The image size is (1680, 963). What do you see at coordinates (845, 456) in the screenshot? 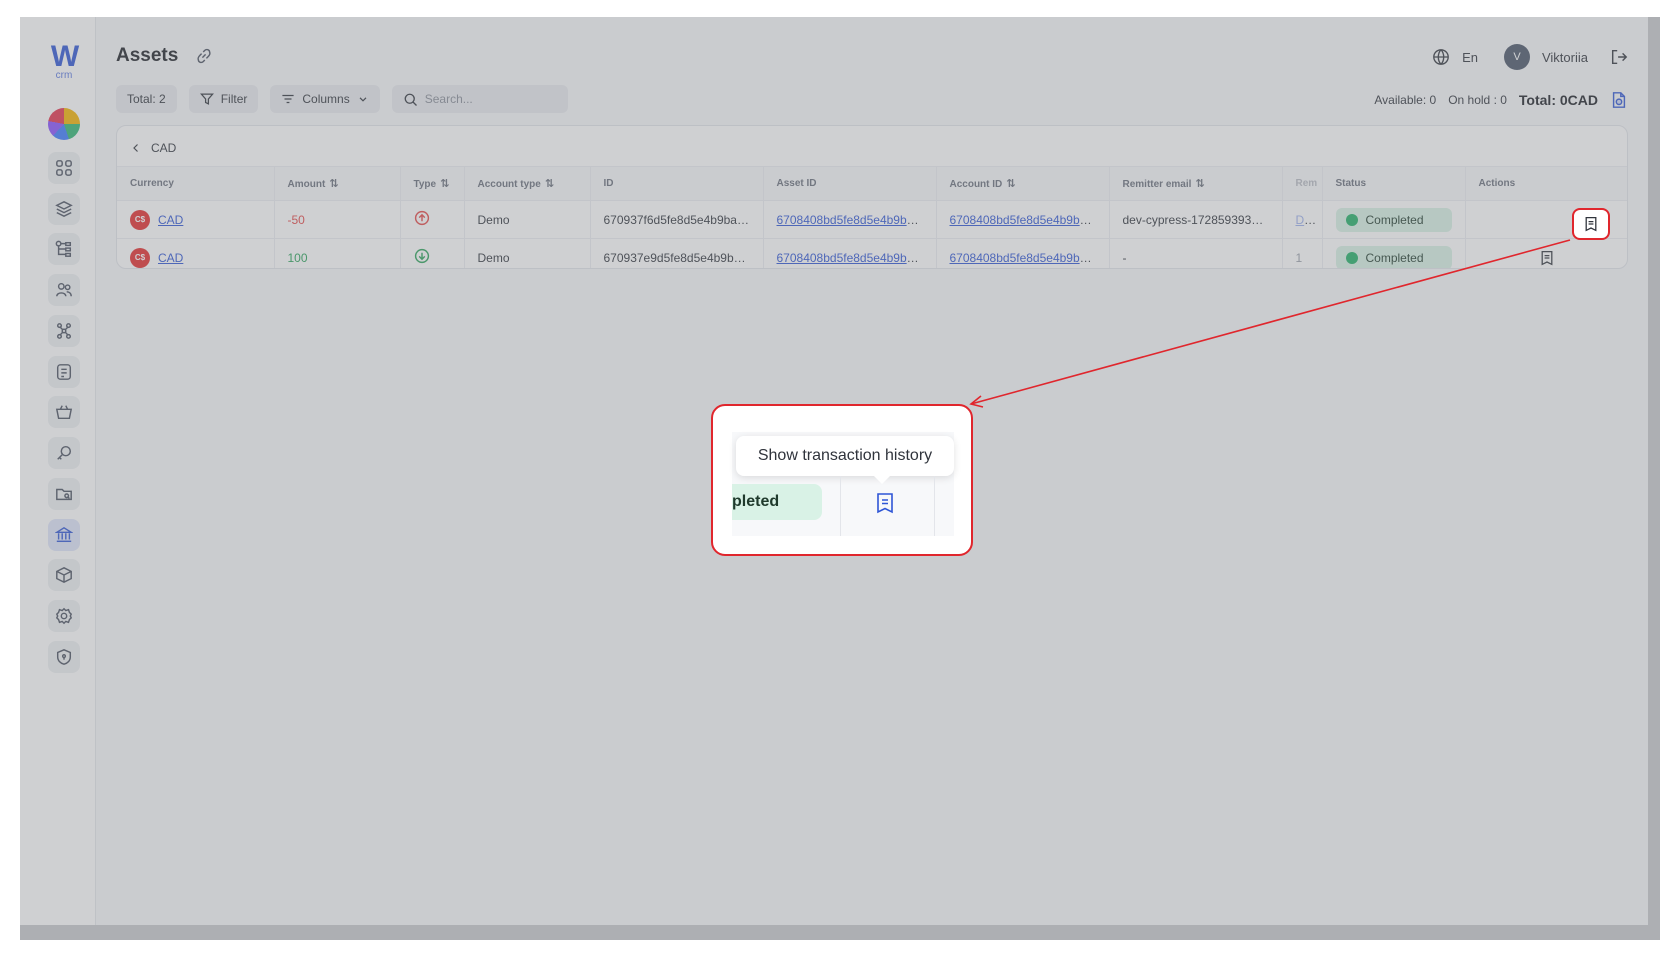
I see `tooltip: Show transaction history` at bounding box center [845, 456].